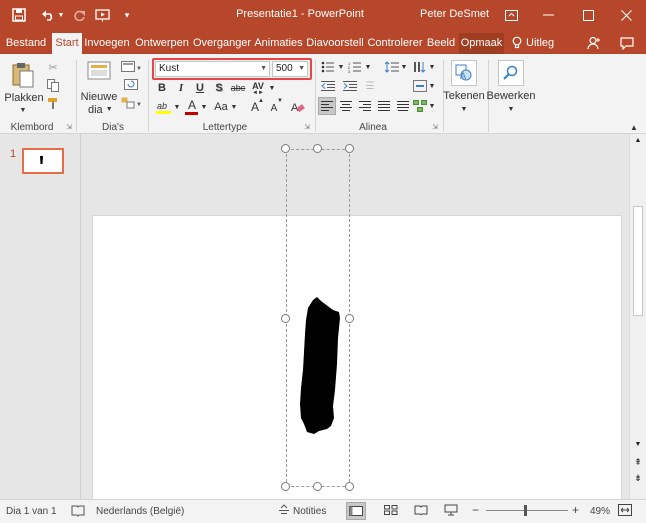 Image resolution: width=646 pixels, height=523 pixels. I want to click on lightbulb-icon, so click(517, 43).